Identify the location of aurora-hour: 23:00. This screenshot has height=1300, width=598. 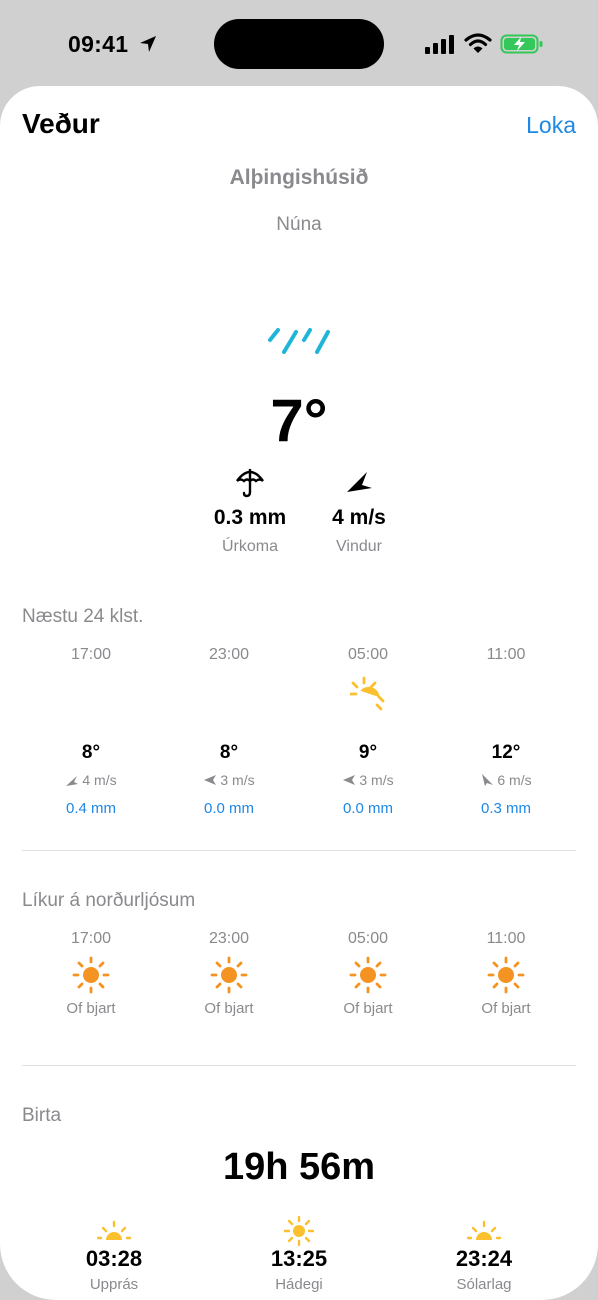
(229, 938).